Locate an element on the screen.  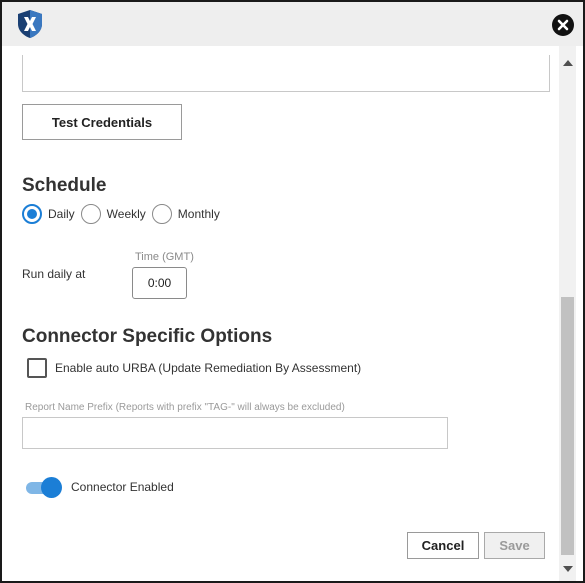
vertical-scrollbar is located at coordinates (567, 313).